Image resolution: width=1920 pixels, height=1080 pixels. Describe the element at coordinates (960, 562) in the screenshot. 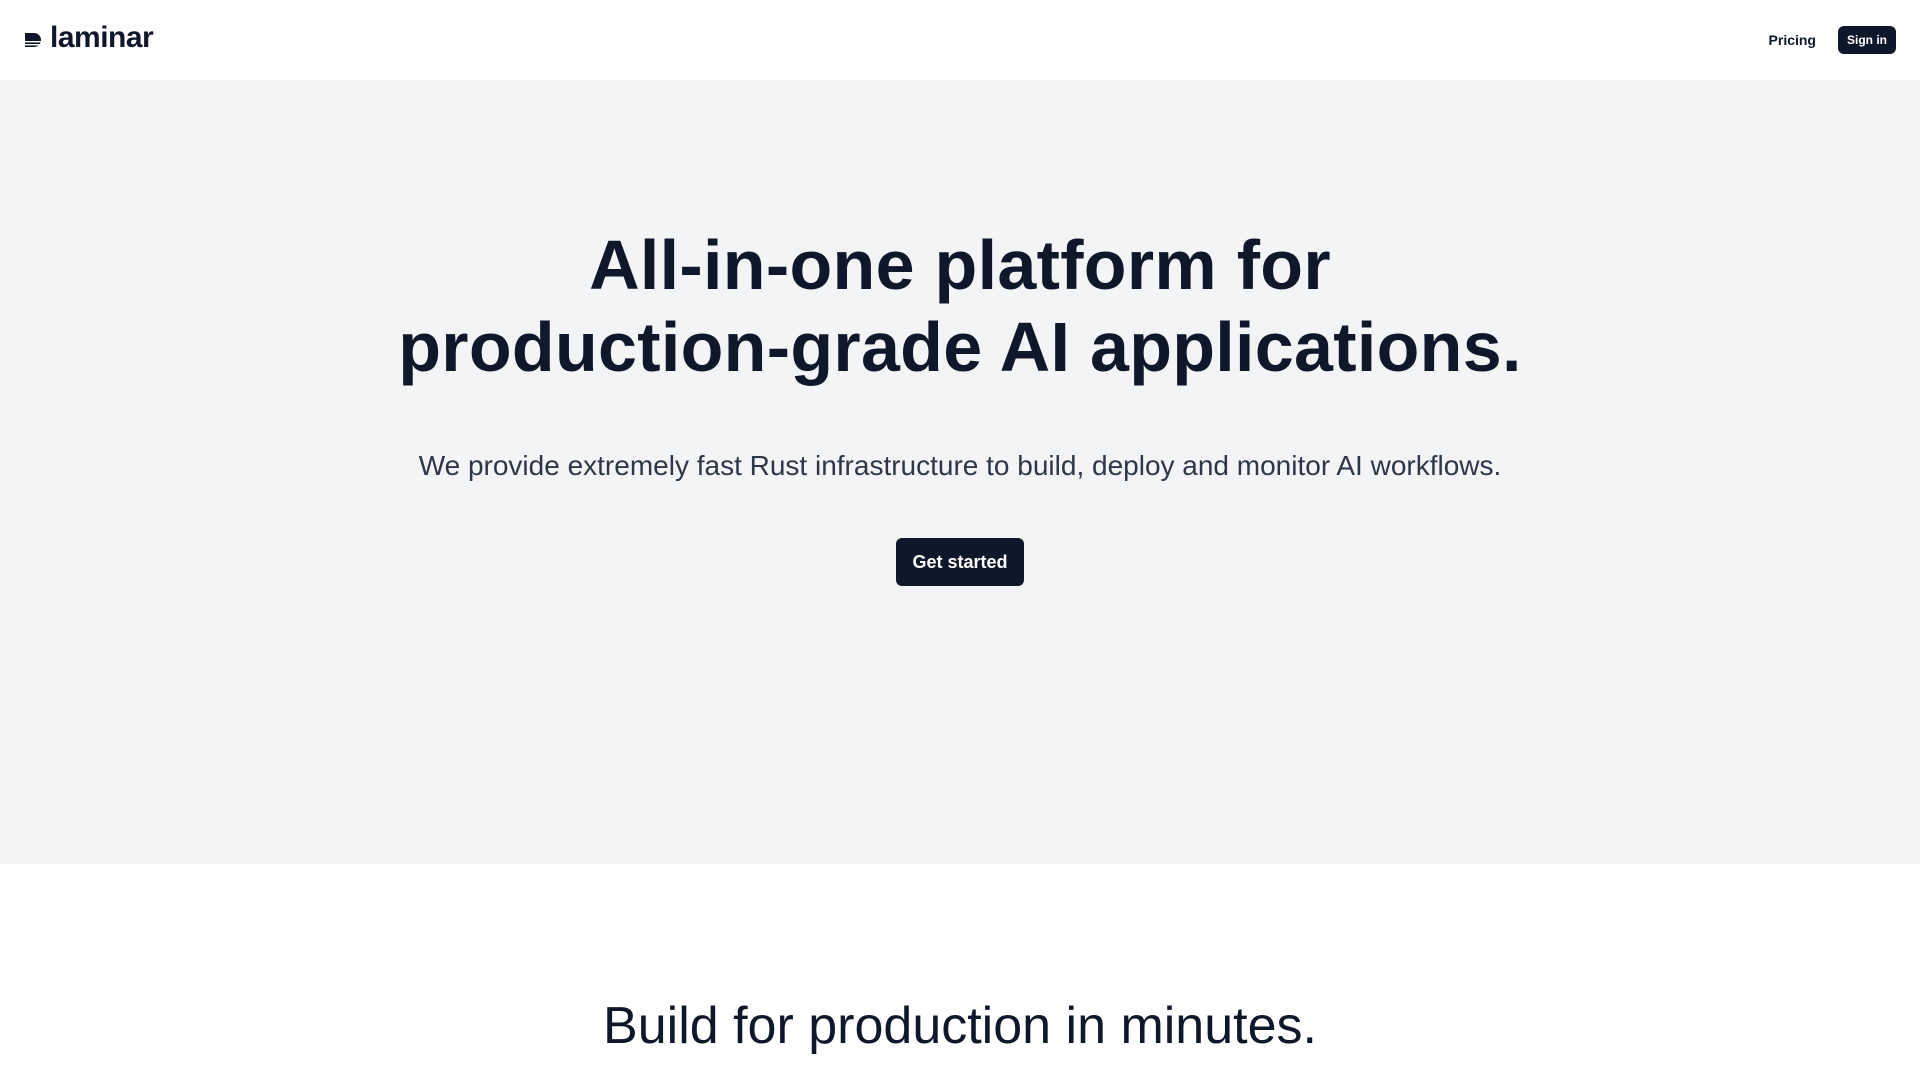

I see `get-started-button: Get started` at that location.